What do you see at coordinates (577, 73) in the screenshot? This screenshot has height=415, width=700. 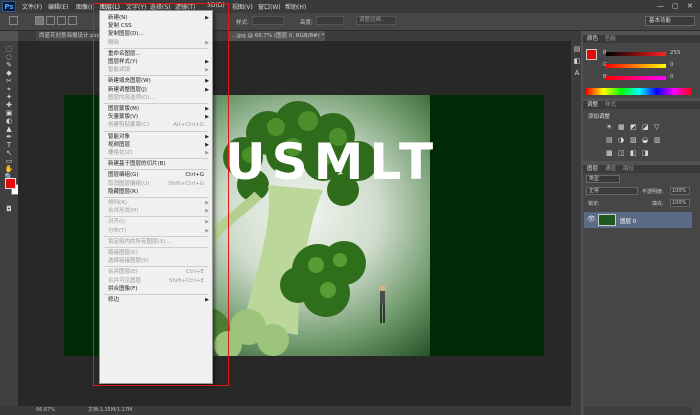 I see `character-icon: A` at bounding box center [577, 73].